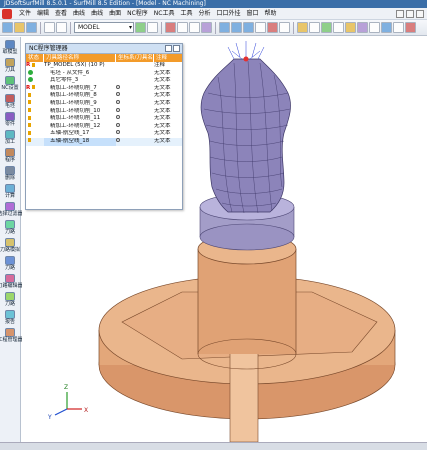 The height and width of the screenshot is (450, 427). What do you see at coordinates (79, 14) in the screenshot?
I see `menu-curve: 曲线` at bounding box center [79, 14].